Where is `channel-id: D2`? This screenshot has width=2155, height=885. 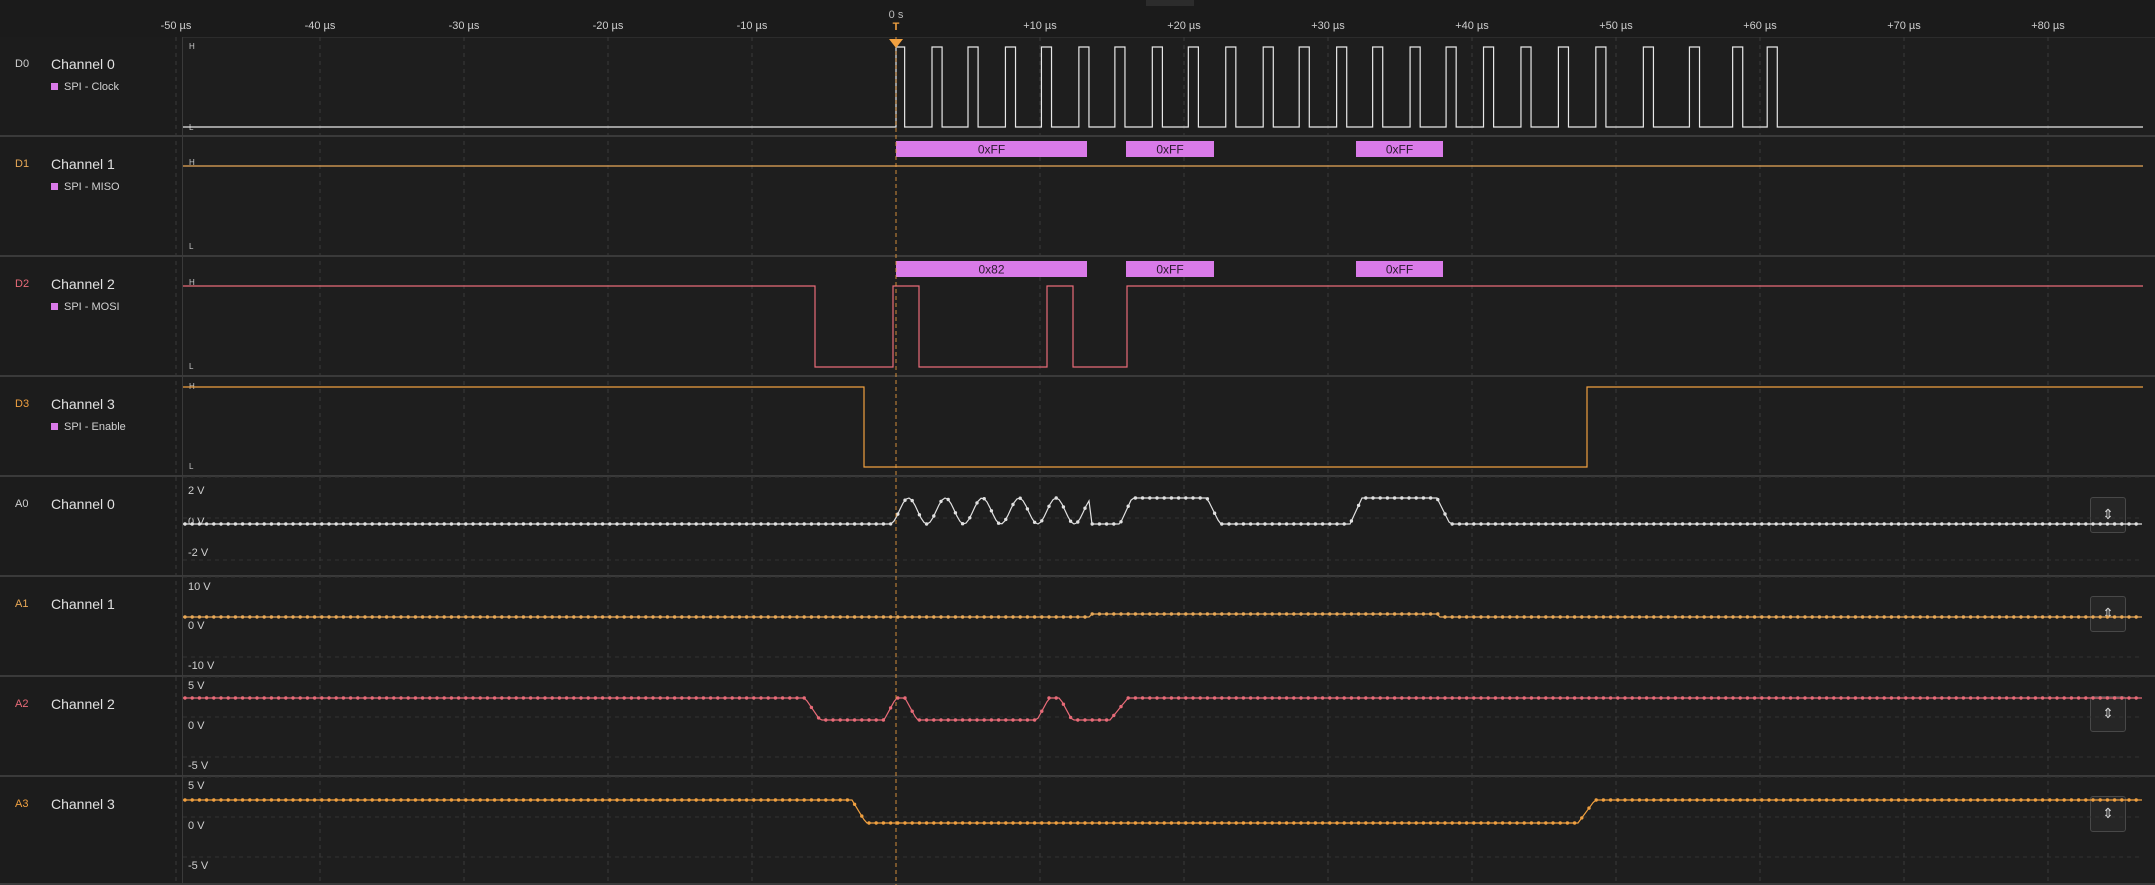
channel-id: D2 is located at coordinates (22, 284).